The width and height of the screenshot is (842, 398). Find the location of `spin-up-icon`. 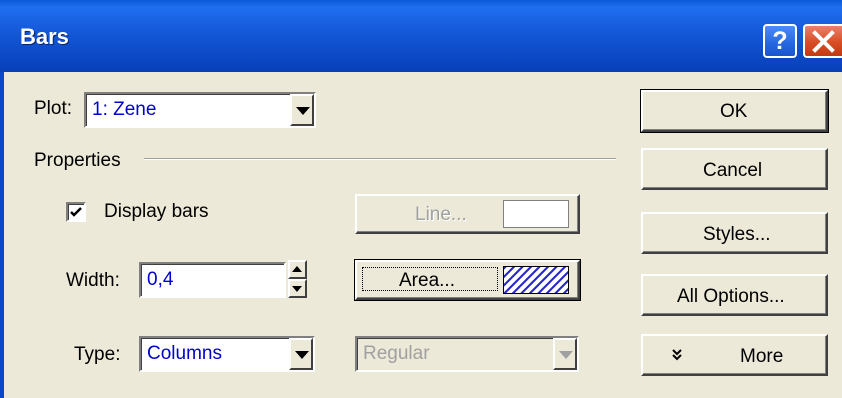

spin-up-icon is located at coordinates (297, 269).